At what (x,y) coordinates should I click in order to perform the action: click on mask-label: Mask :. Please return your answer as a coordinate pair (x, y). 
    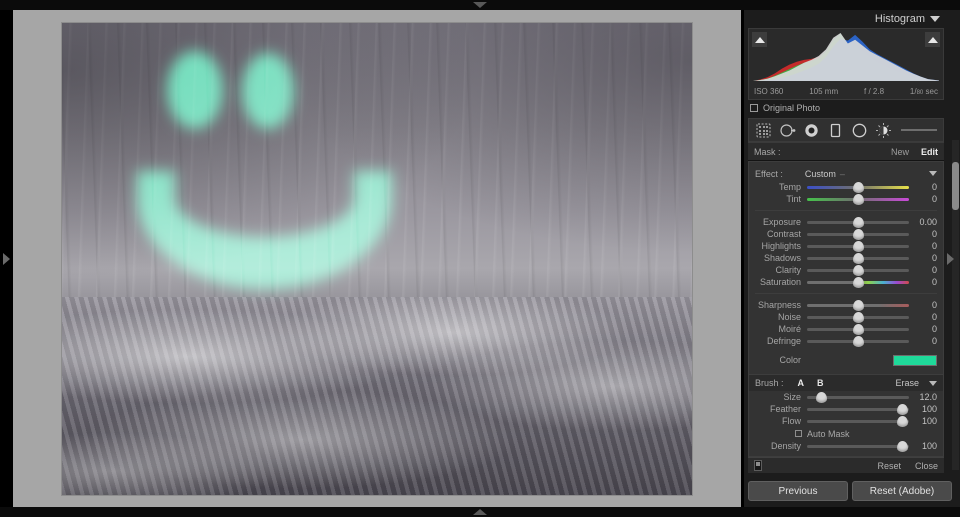
    Looking at the image, I should click on (767, 151).